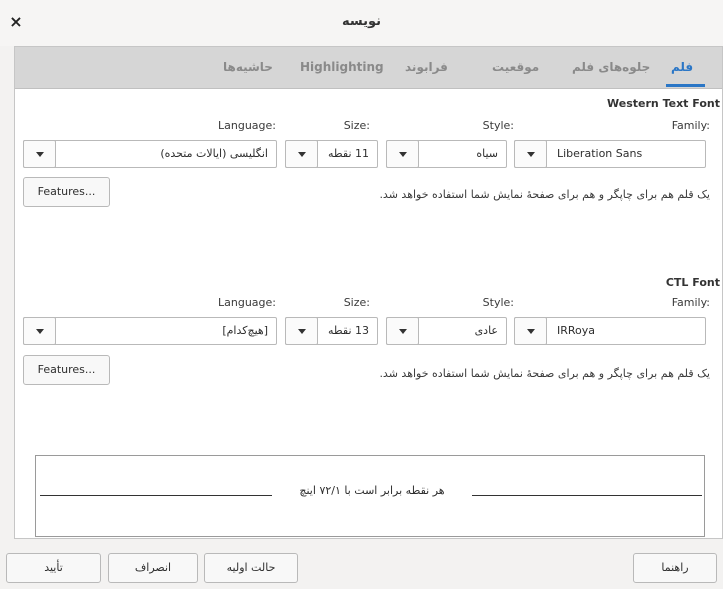 This screenshot has height=589, width=723. Describe the element at coordinates (600, 153) in the screenshot. I see `western-family-value: Liberation Sans` at that location.